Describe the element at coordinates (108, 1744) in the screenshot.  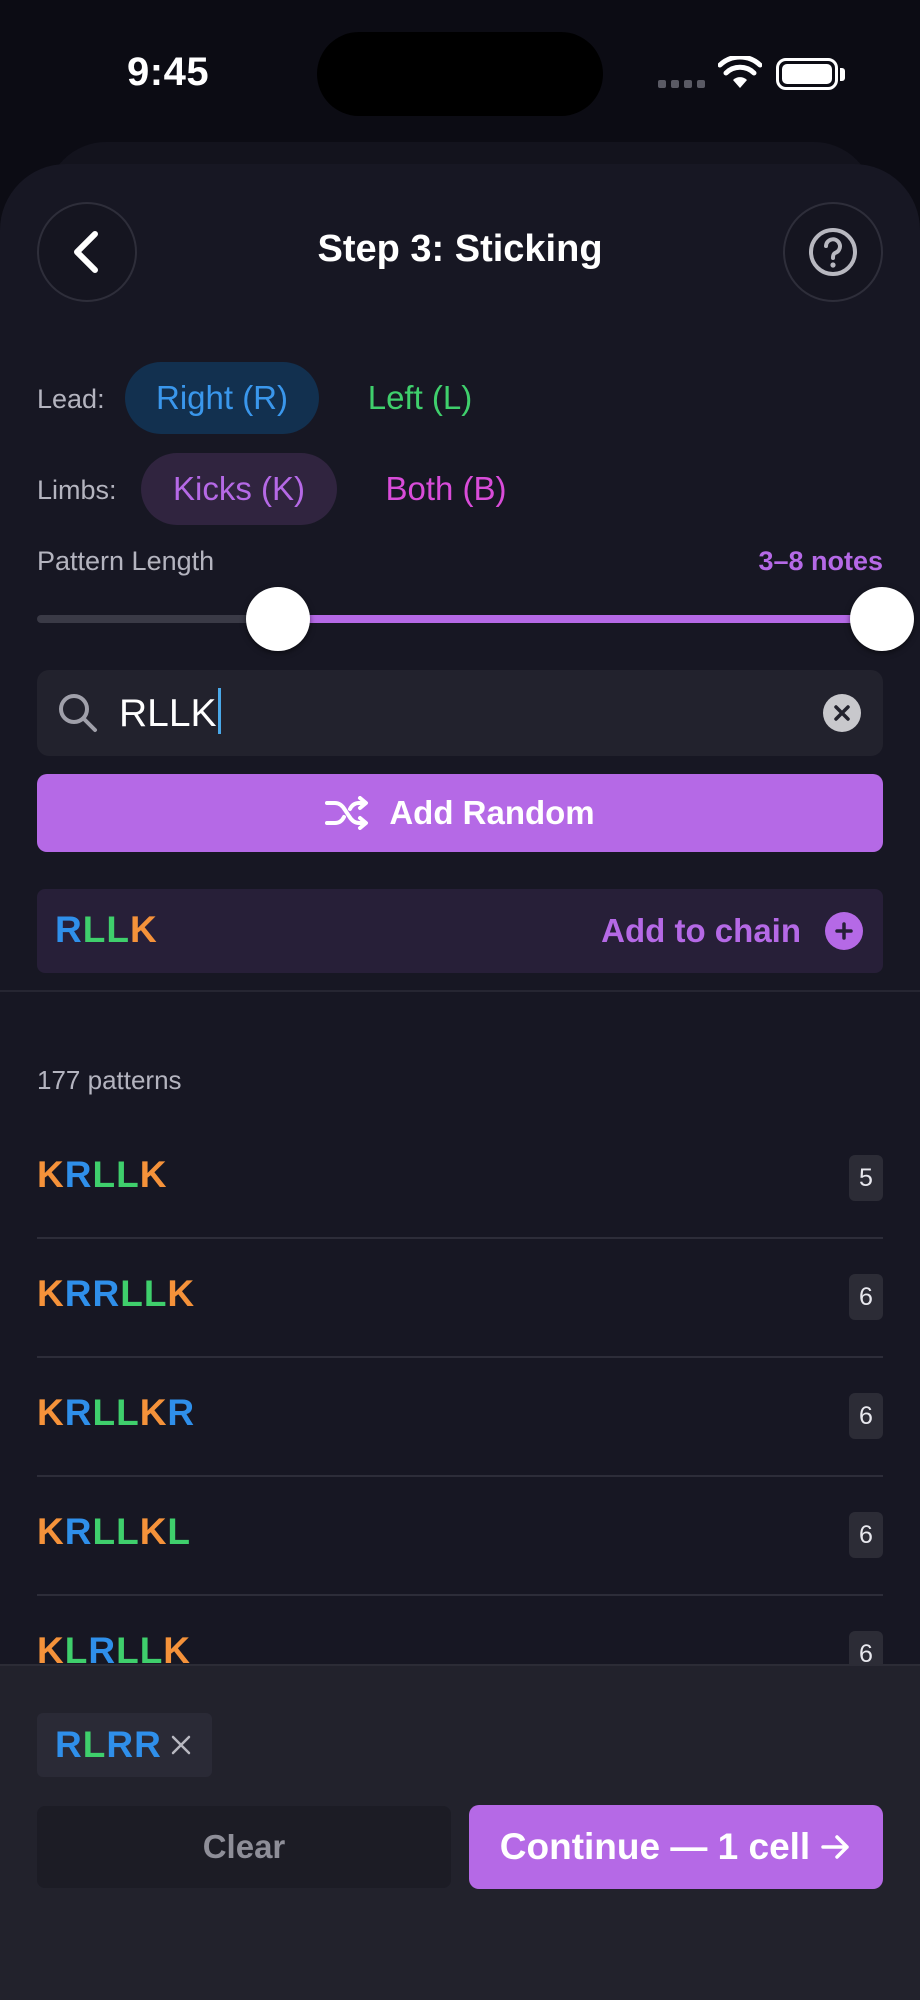
I see `chain-item-pattern: RLRR` at that location.